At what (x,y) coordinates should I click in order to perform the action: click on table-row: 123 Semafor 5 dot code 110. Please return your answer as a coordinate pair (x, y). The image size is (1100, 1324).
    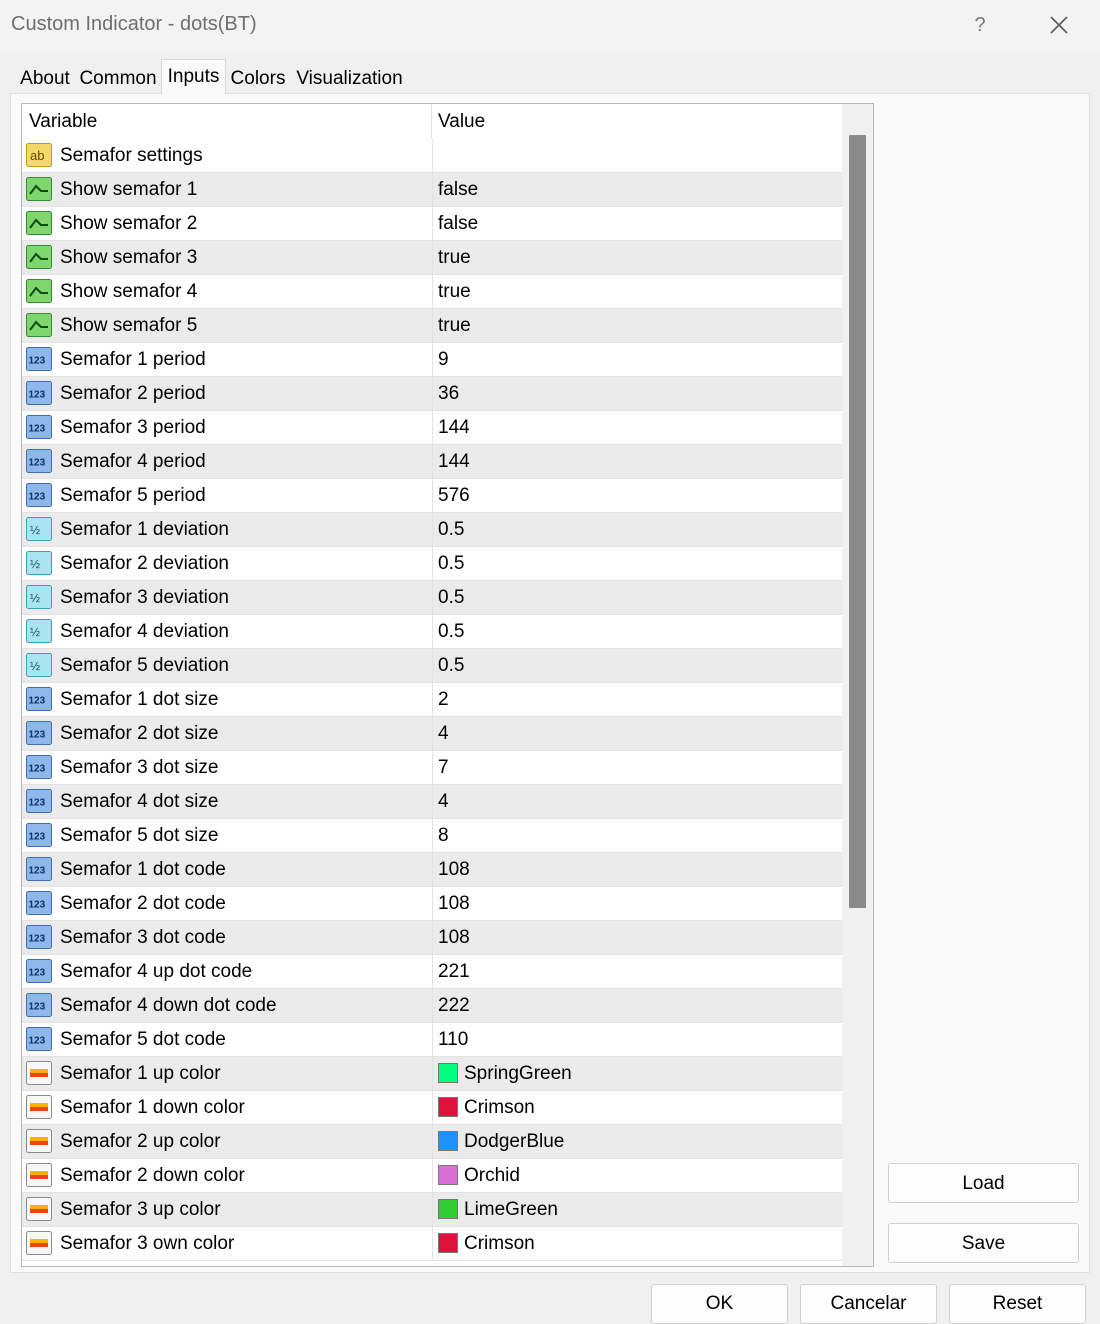
    Looking at the image, I should click on (432, 1040).